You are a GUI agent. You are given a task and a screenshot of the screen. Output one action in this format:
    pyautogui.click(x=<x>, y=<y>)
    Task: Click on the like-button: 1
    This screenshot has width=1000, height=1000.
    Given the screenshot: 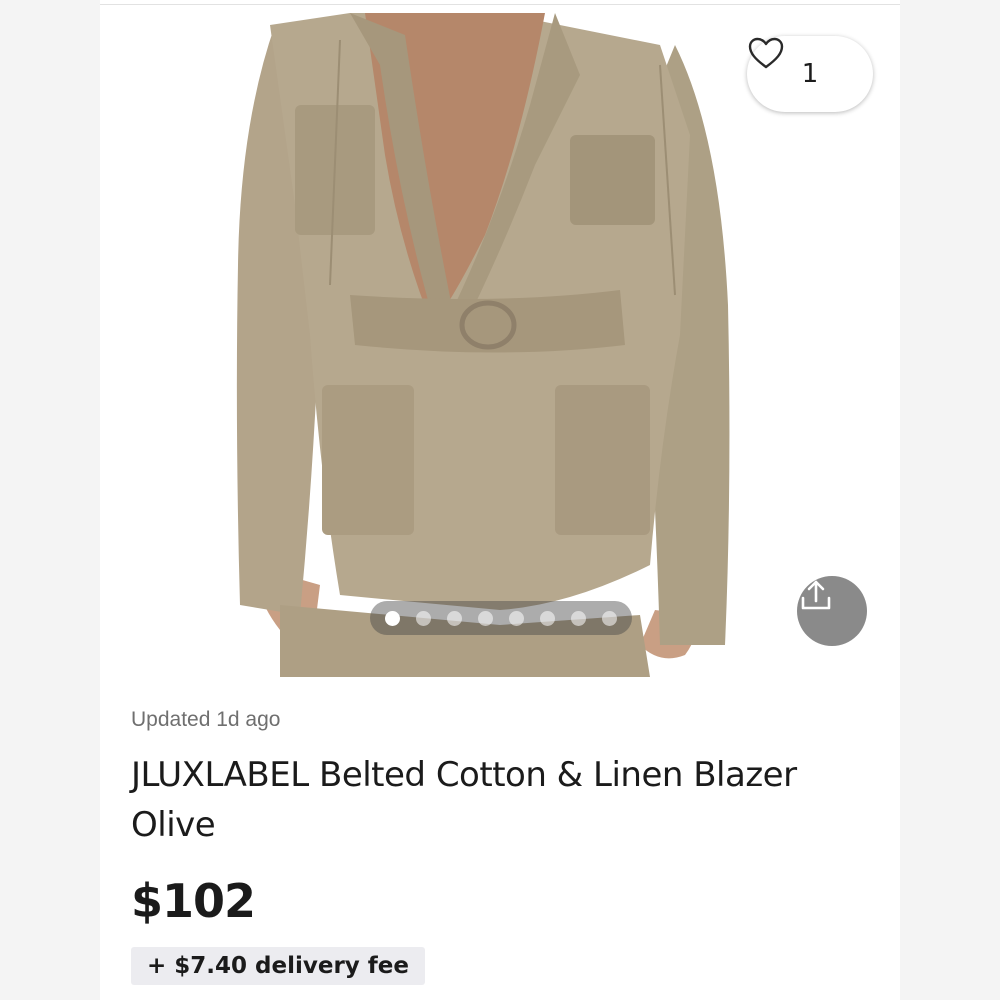 What is the action you would take?
    pyautogui.click(x=810, y=74)
    